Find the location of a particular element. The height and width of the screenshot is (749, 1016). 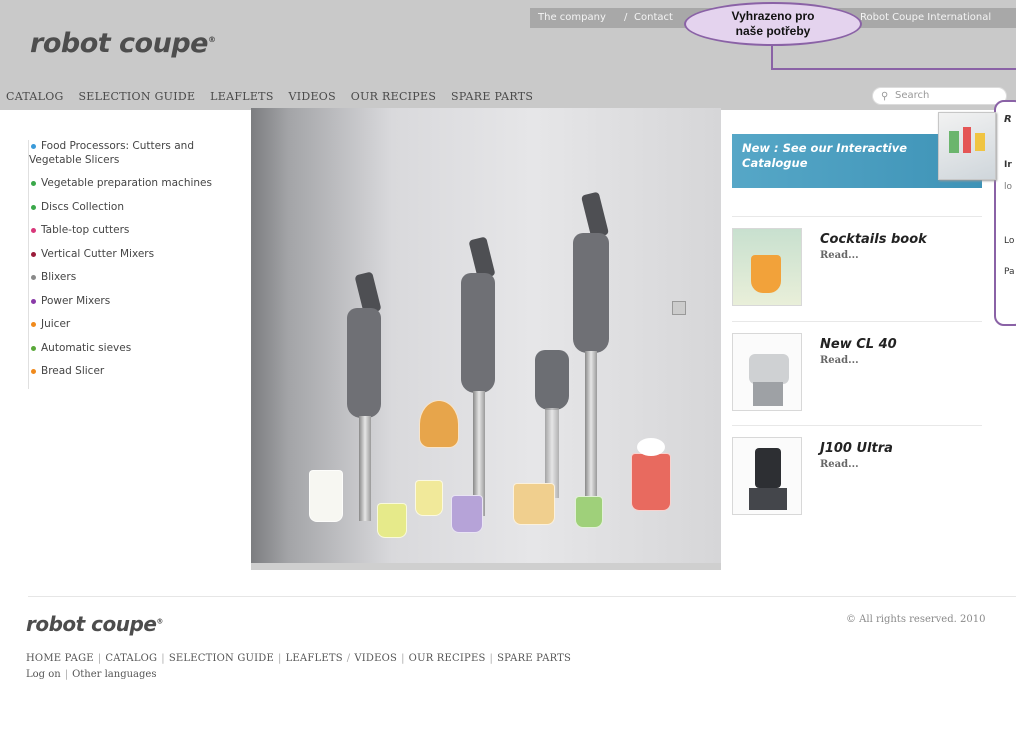

nav-our-recipes: OUR RECIPES is located at coordinates (393, 96).